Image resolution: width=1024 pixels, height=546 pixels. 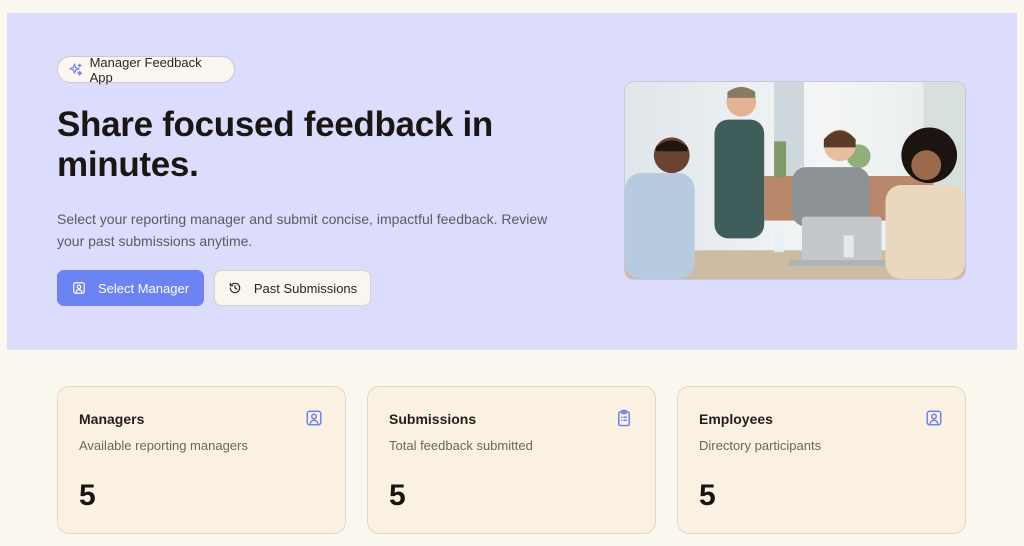 I want to click on team-meeting-illustration, so click(x=795, y=180).